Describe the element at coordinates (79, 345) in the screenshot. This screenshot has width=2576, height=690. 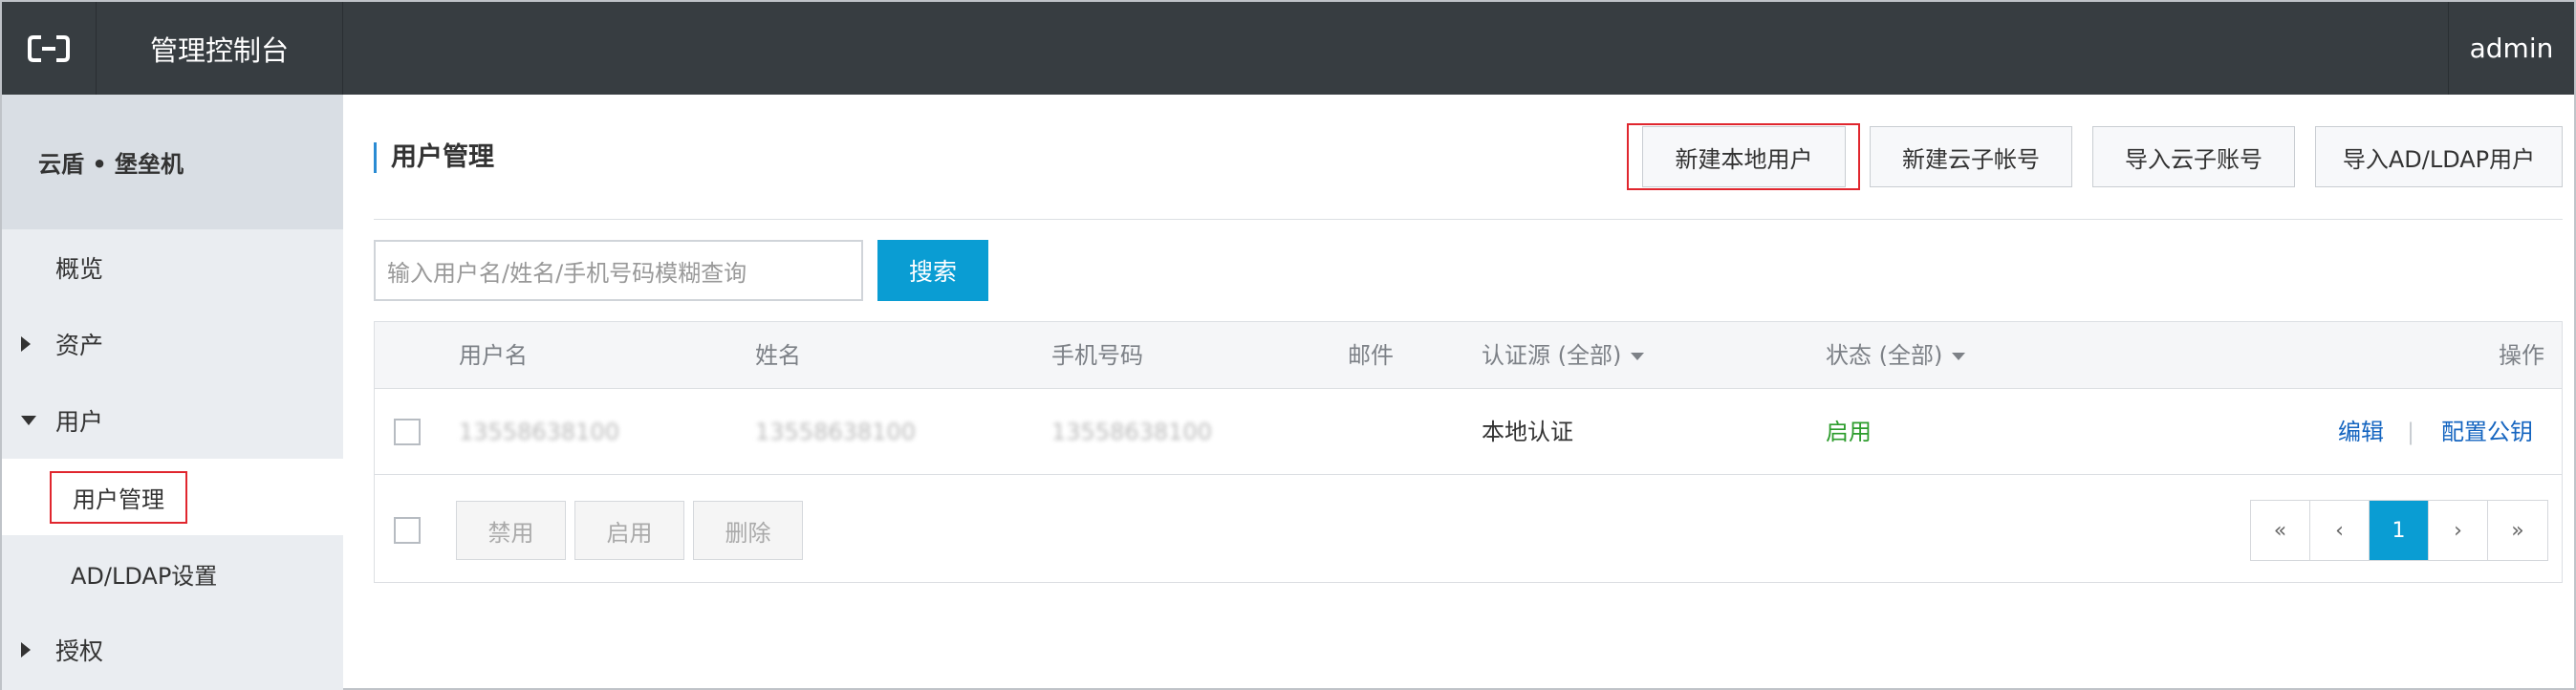
I see `sidebar-item-label: 资产` at that location.